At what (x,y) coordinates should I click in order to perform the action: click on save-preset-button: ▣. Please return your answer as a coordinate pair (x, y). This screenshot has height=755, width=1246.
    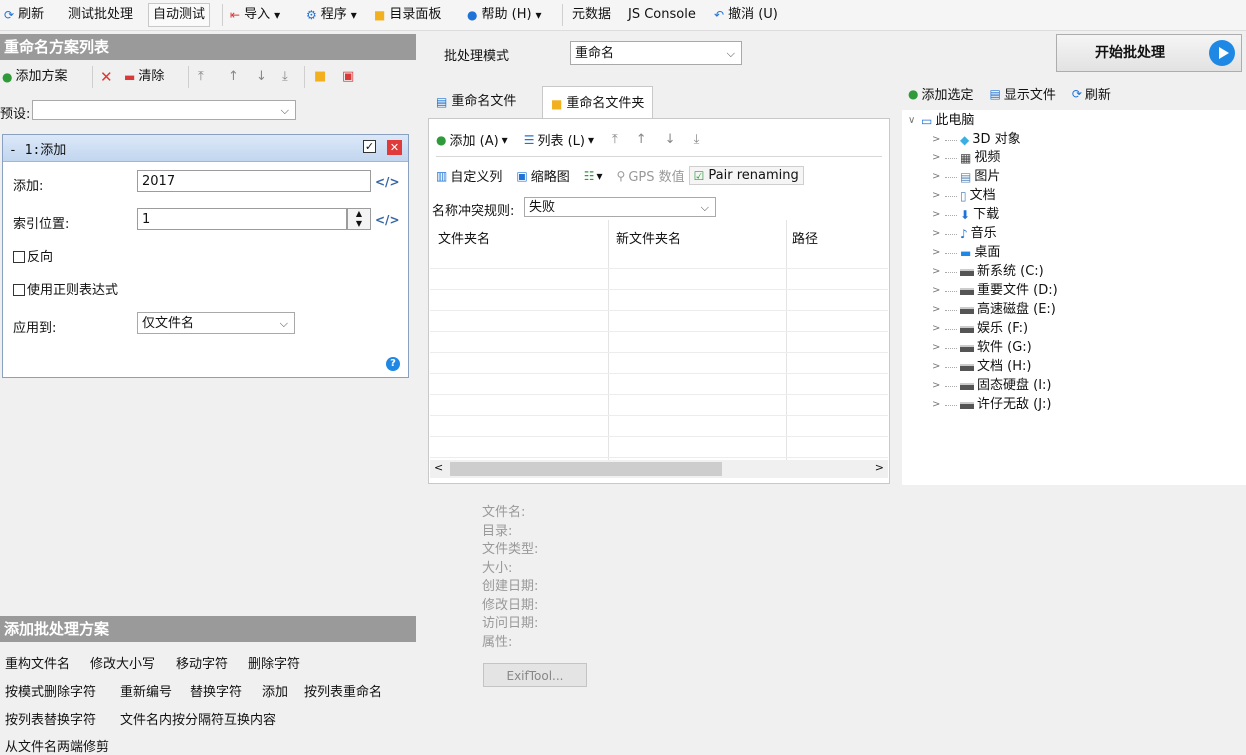
    Looking at the image, I should click on (348, 77).